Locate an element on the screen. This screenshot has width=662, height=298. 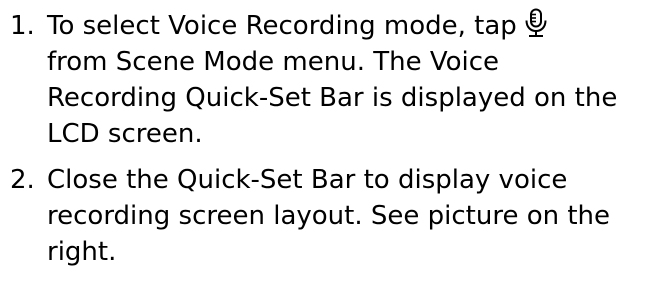
step-line: To select Voice Recording mode, tap is located at coordinates (352, 26).